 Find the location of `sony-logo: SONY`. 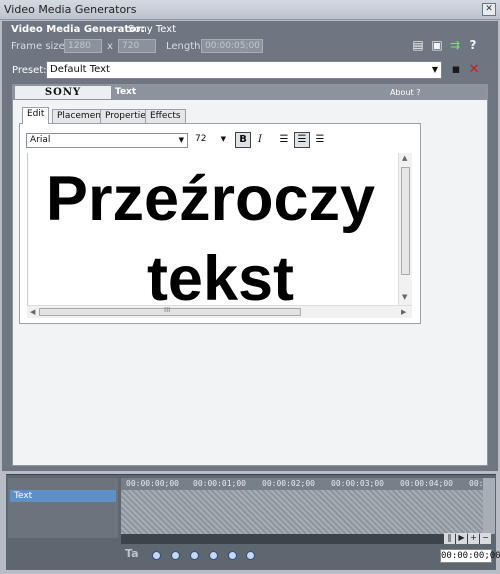

sony-logo: SONY is located at coordinates (63, 92).